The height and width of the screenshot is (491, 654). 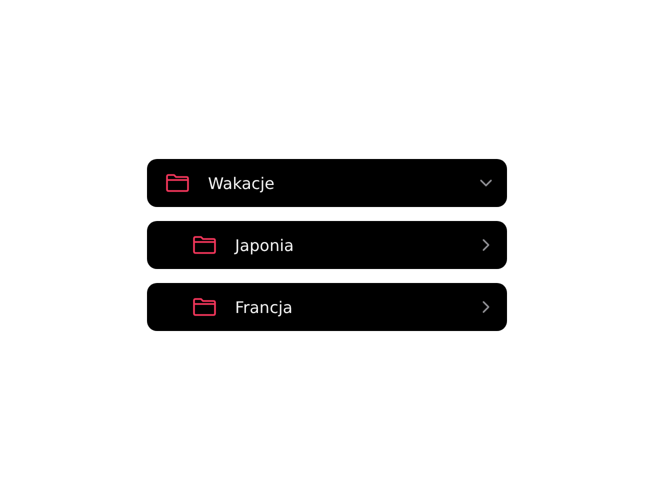 What do you see at coordinates (265, 245) in the screenshot?
I see `folder-name: Japonia` at bounding box center [265, 245].